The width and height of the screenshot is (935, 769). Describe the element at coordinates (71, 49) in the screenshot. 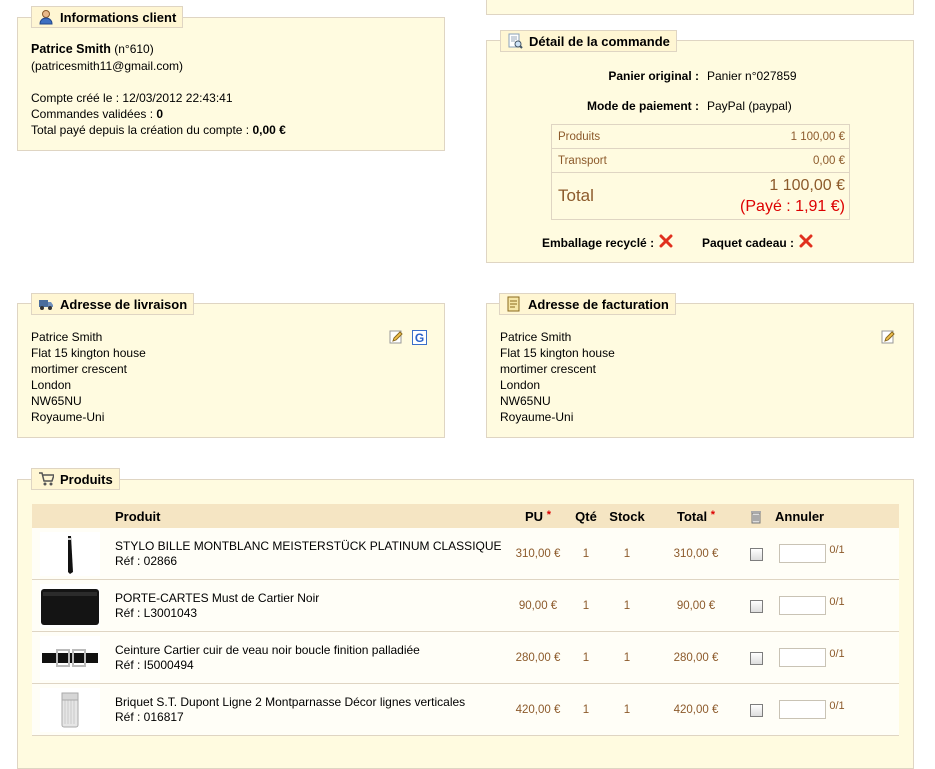

I see `client-name: Patrice Smith` at that location.